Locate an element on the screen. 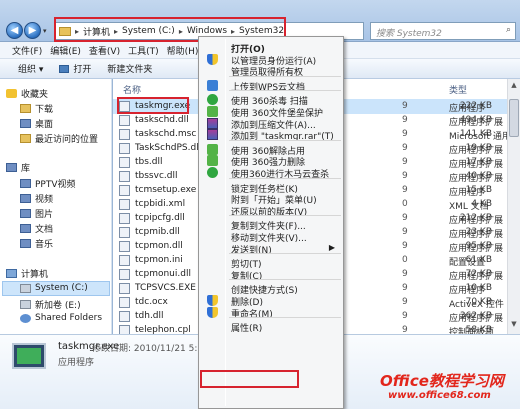 The height and width of the screenshot is (409, 520). open-label: 打开 is located at coordinates (82, 70).